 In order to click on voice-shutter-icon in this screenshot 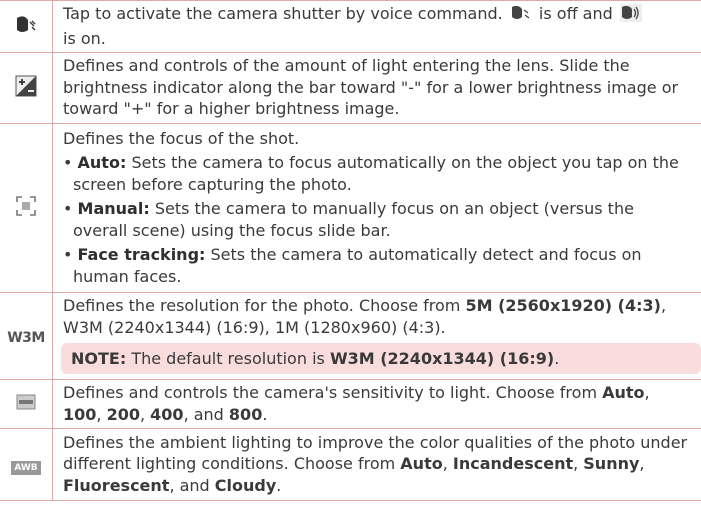, I will do `click(26, 23)`.